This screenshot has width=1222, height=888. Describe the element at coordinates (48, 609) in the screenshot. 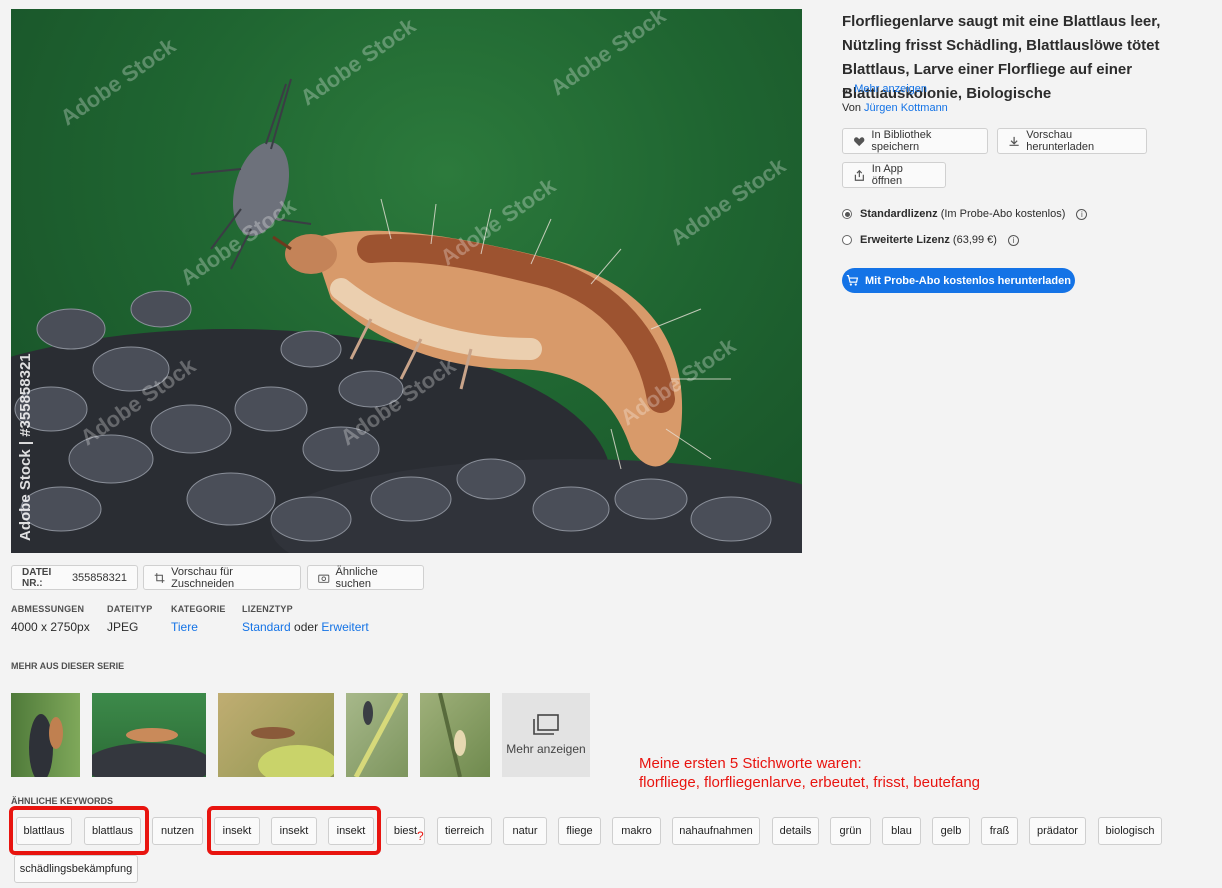

I see `dimensions-label: ABMESSUNGEN` at that location.